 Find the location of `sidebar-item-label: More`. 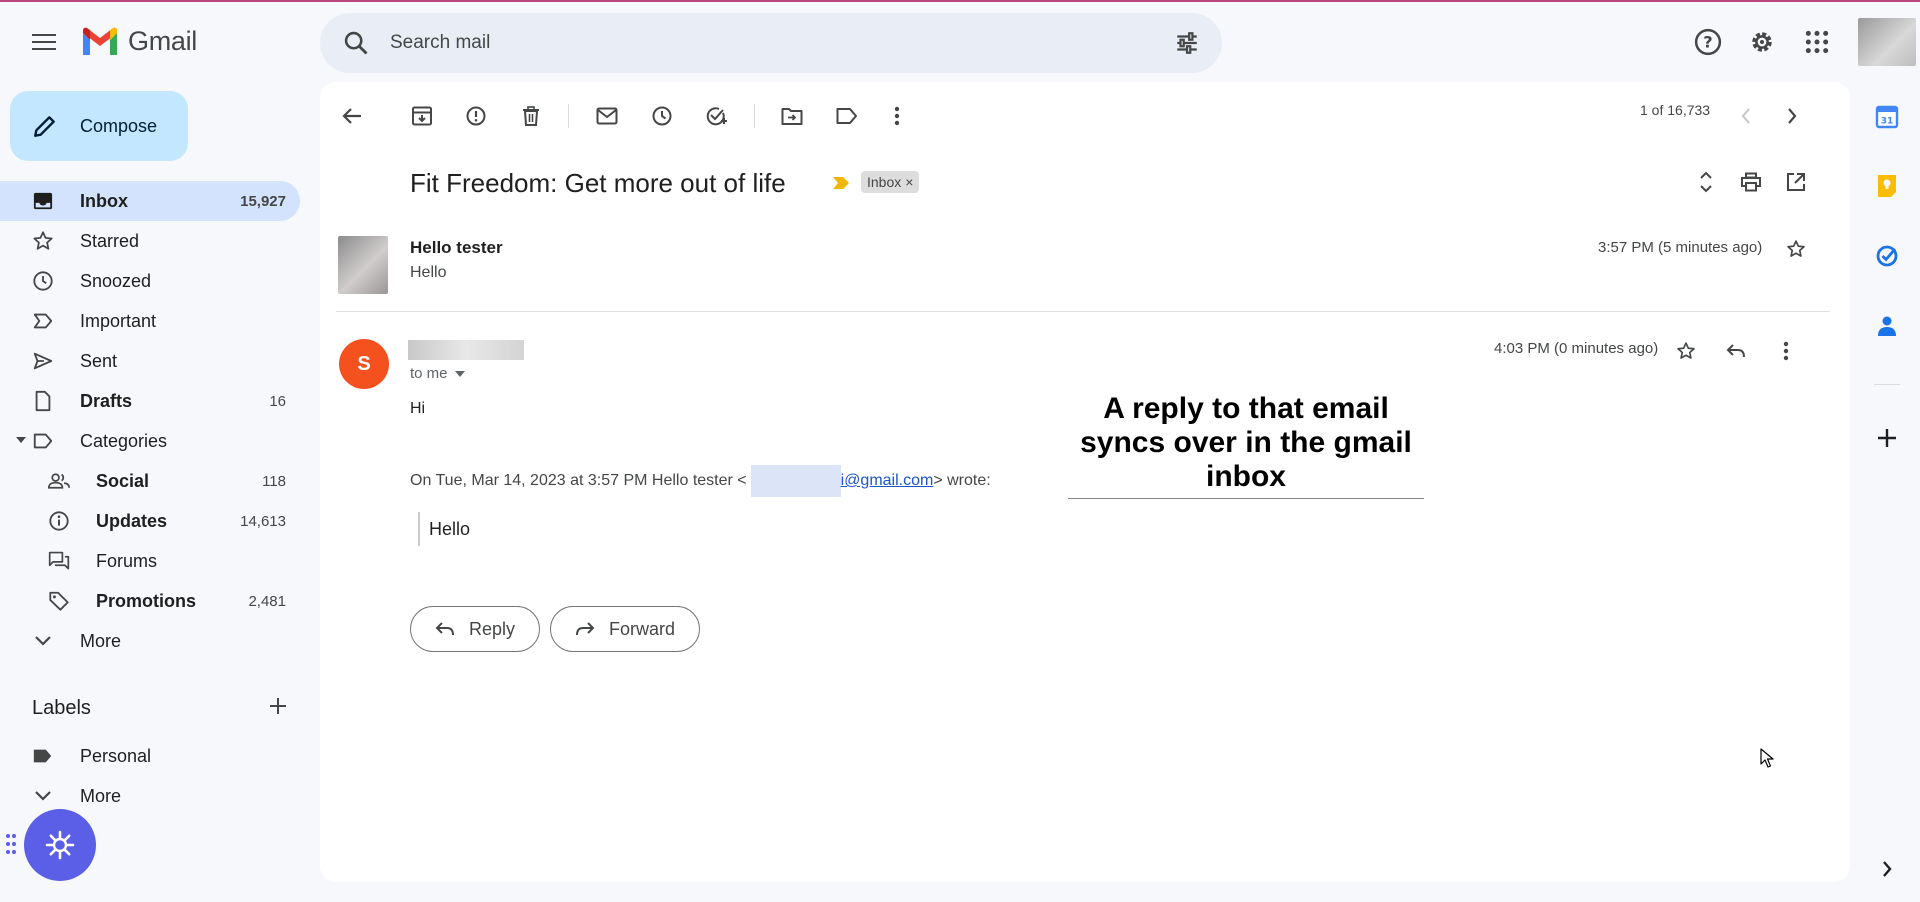

sidebar-item-label: More is located at coordinates (101, 640).